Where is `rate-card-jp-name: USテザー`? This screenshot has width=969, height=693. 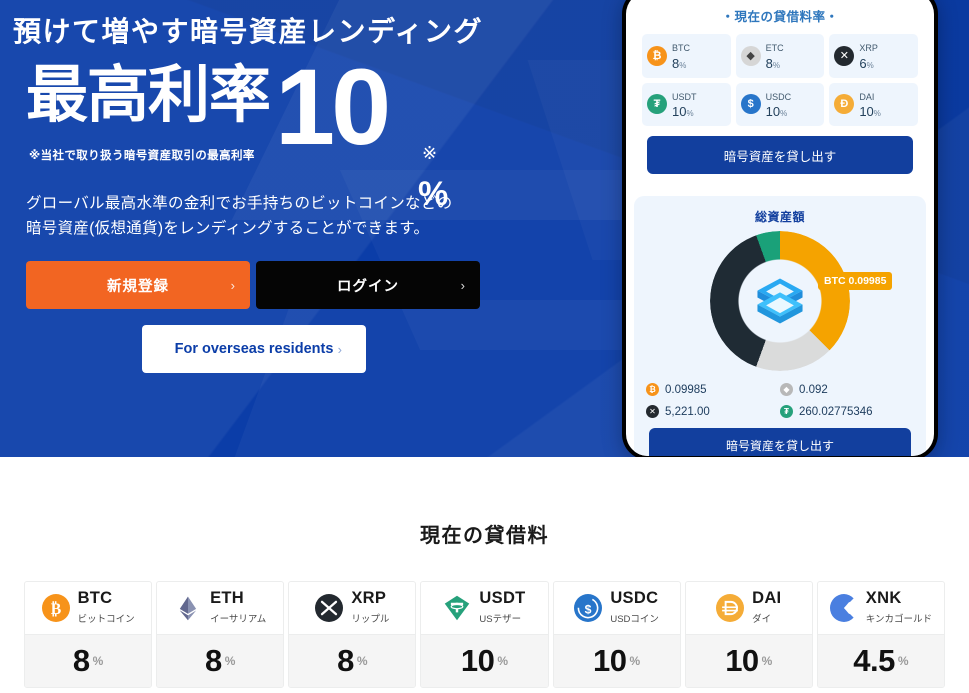 rate-card-jp-name: USテザー is located at coordinates (500, 619).